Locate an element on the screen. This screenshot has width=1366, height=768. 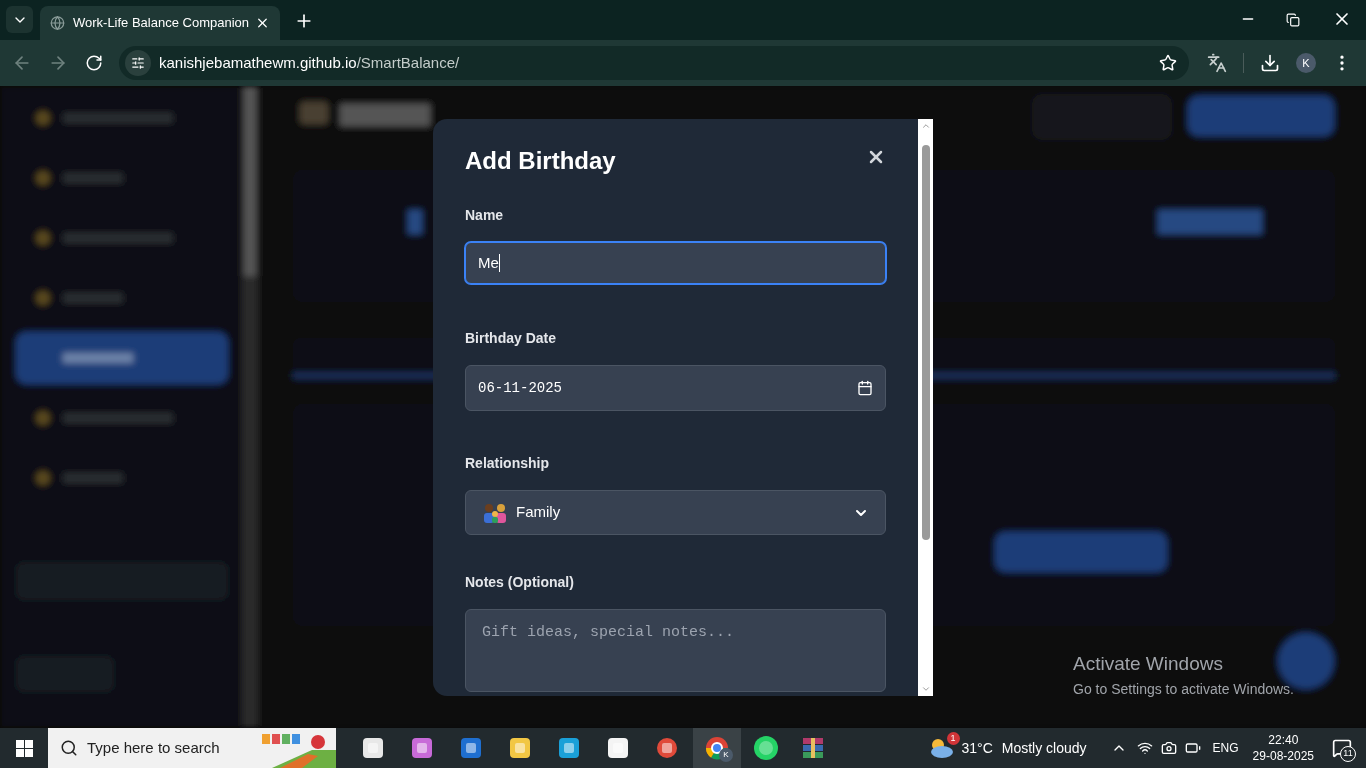
date-input-field: 06-11-2025 is located at coordinates (675, 388).